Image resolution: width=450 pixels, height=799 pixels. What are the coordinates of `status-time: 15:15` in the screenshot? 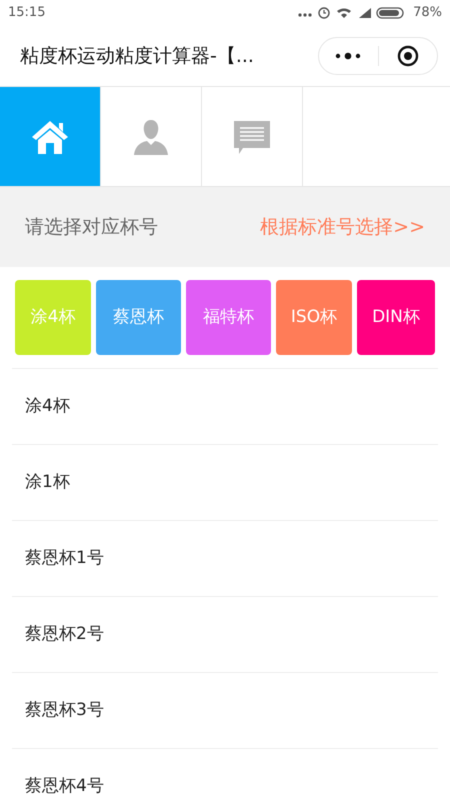 It's located at (27, 13).